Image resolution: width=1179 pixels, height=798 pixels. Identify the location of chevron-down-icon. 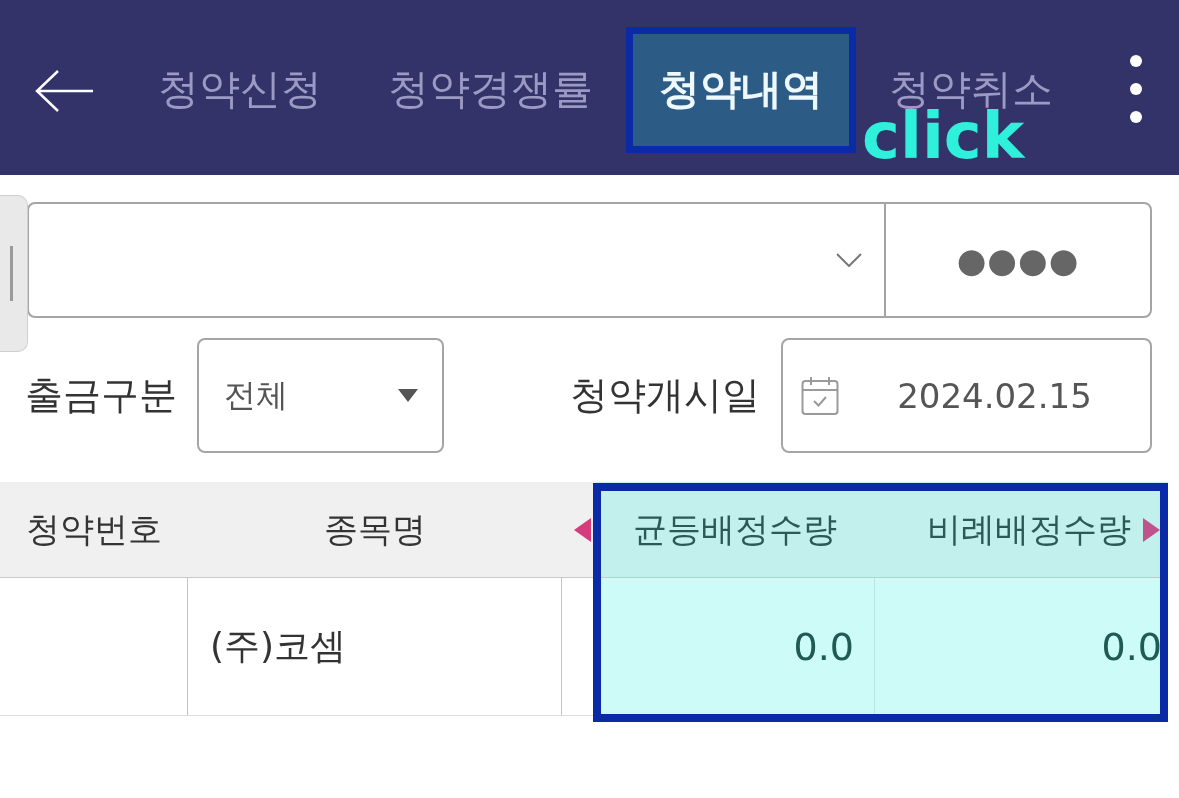
(849, 260).